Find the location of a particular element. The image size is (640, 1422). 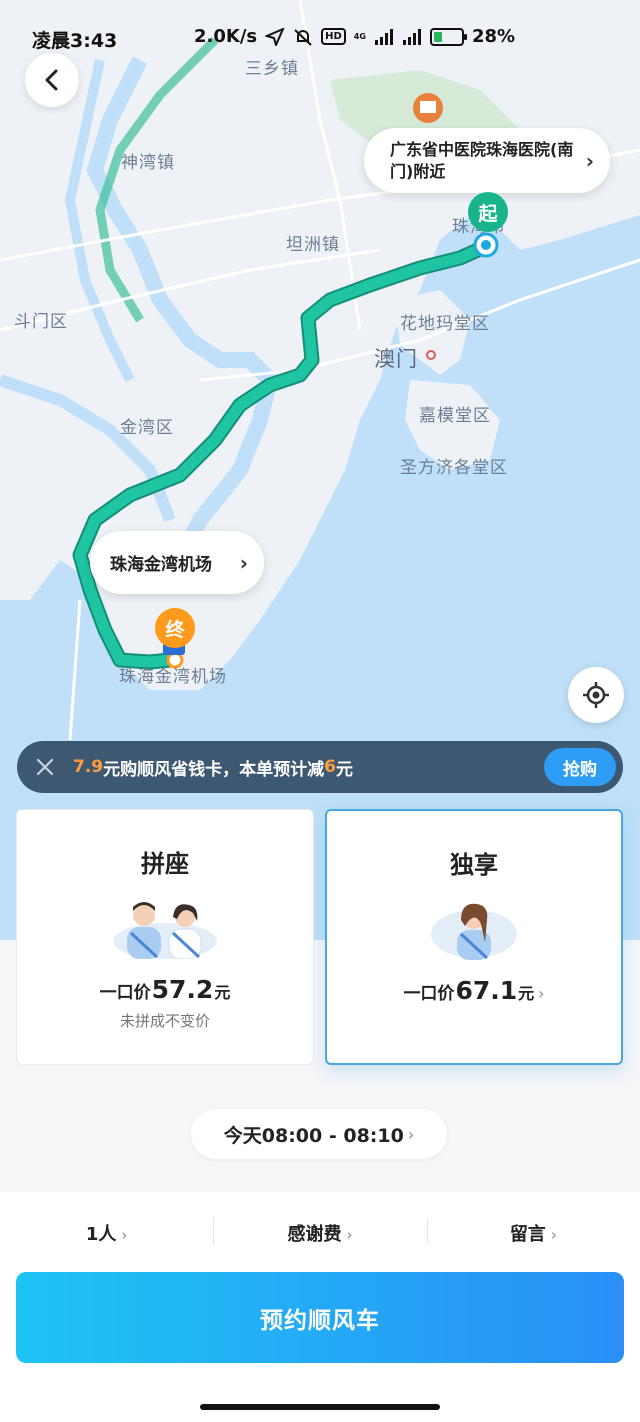

extra-options: 1人 › 感谢费 › 留言 › is located at coordinates (320, 1233).